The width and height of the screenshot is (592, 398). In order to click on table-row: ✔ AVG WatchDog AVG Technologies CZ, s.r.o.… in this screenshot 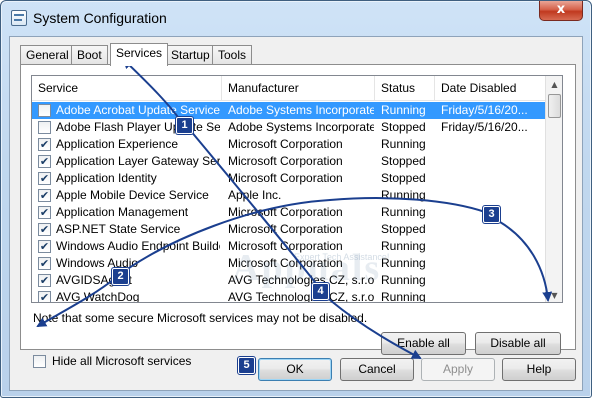, I will do `click(289, 296)`.